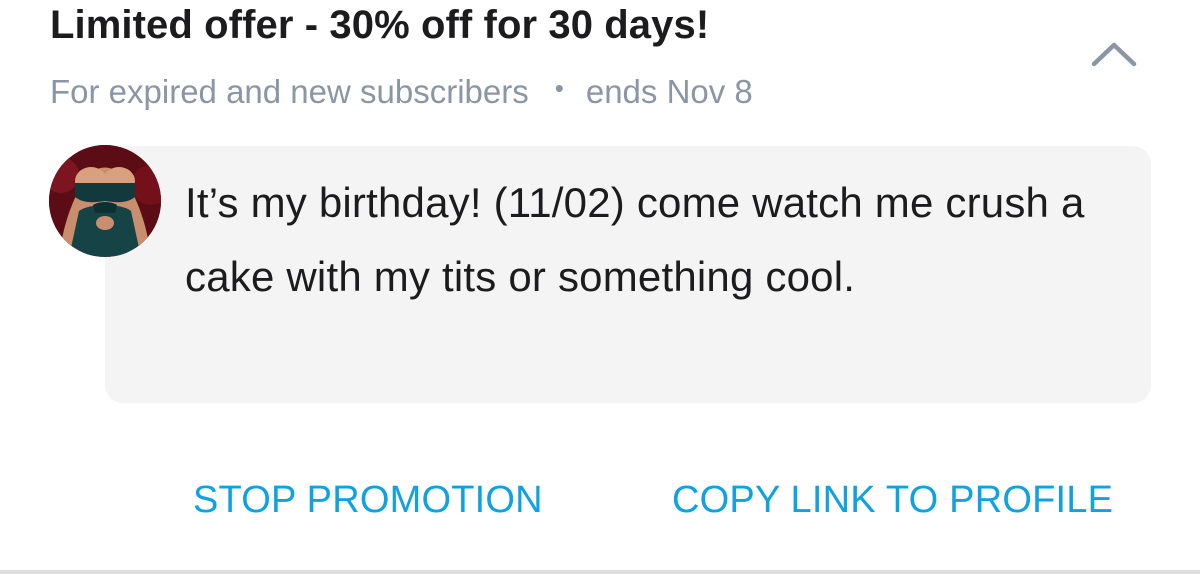 This screenshot has height=574, width=1200. Describe the element at coordinates (368, 500) in the screenshot. I see `stop-promotion-button: STOP PROMOTION` at that location.